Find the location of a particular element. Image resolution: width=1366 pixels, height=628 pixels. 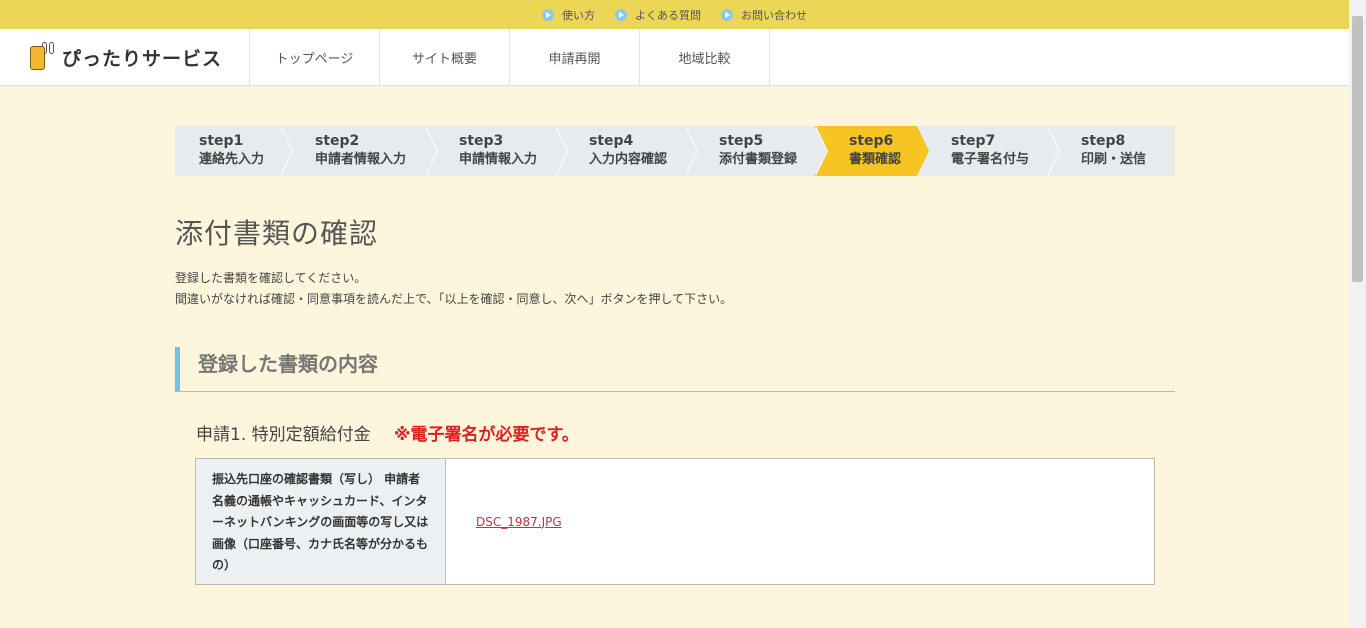

nav-item-top: トップページ is located at coordinates (315, 57).